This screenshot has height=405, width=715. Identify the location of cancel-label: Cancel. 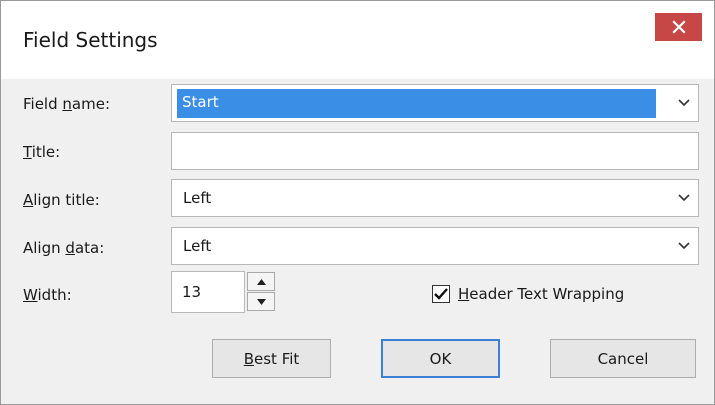
(623, 358).